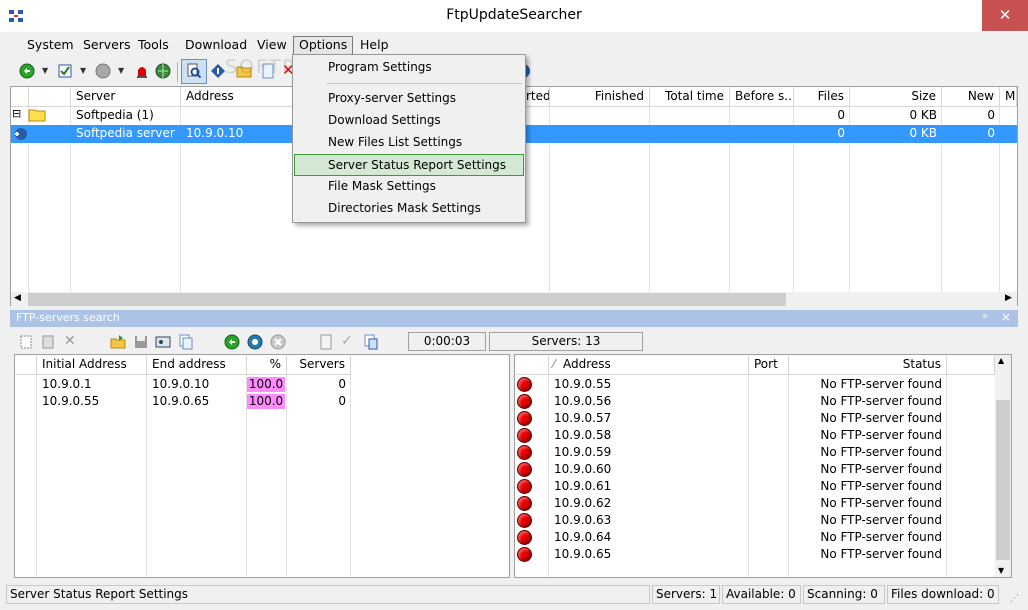  Describe the element at coordinates (923, 115) in the screenshot. I see `size-cell: 0 KB` at that location.